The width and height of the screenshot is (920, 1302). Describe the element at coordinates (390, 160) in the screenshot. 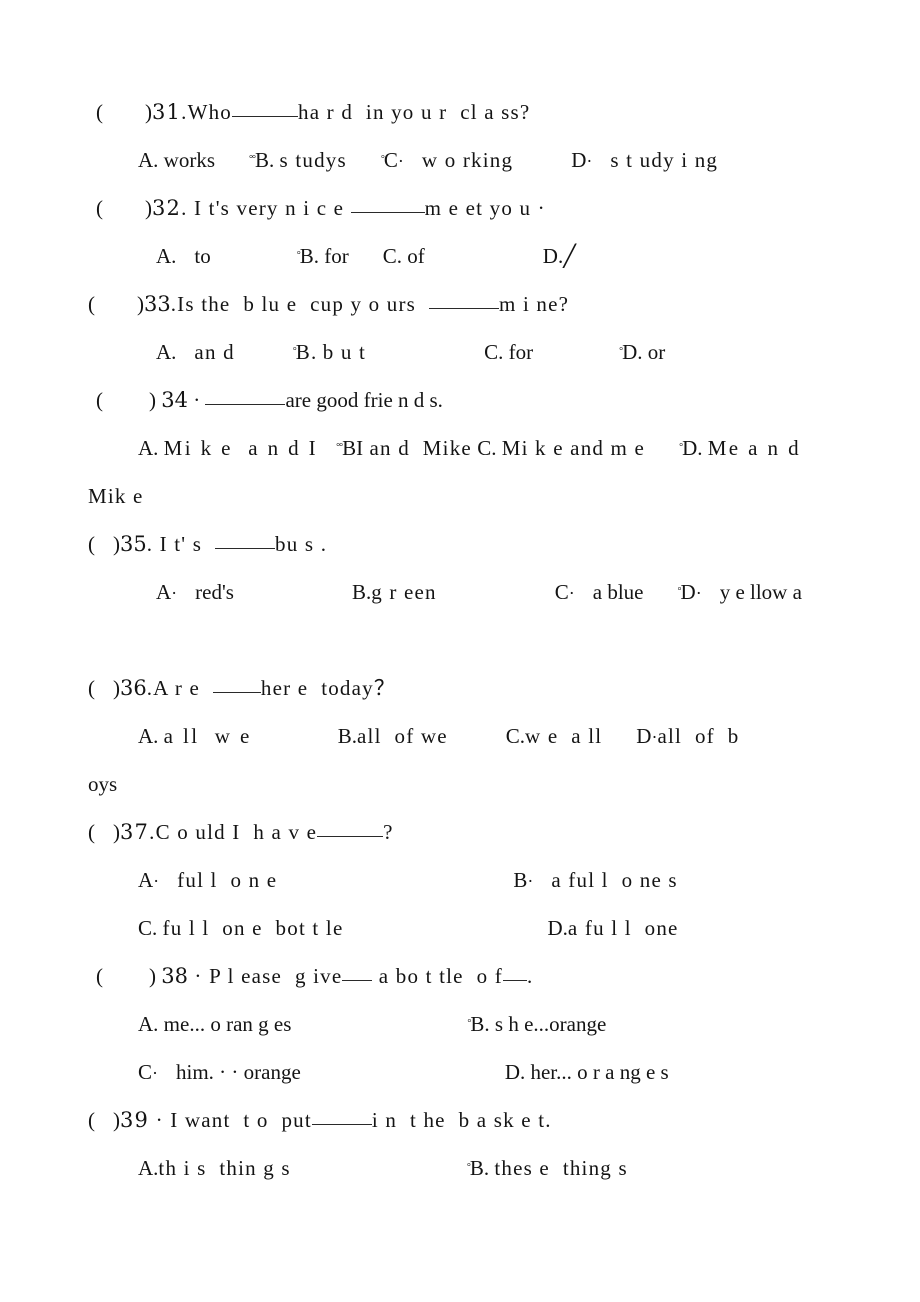

I see `option-31-c-marker: C` at that location.